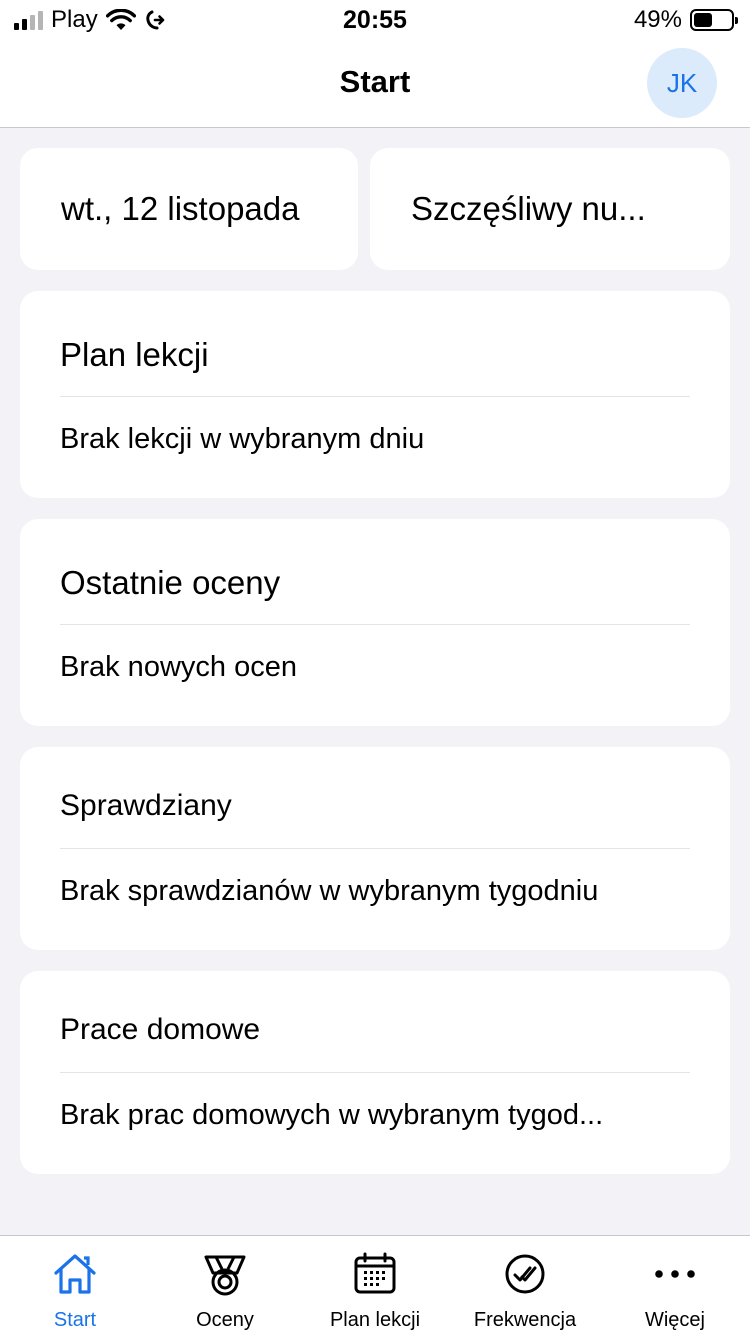 Image resolution: width=750 pixels, height=1334 pixels. I want to click on timetable-card: Plan lekcji Brak lekcji w wybranym dniu, so click(375, 394).